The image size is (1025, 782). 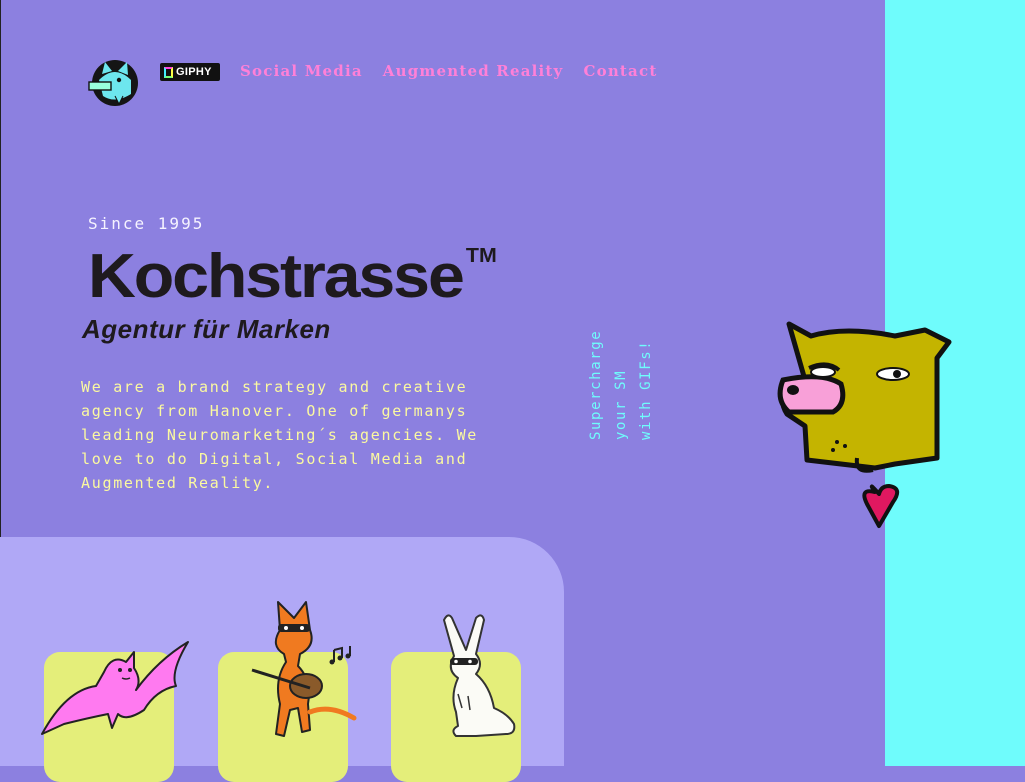 What do you see at coordinates (481, 676) in the screenshot?
I see `rabbit-sticker` at bounding box center [481, 676].